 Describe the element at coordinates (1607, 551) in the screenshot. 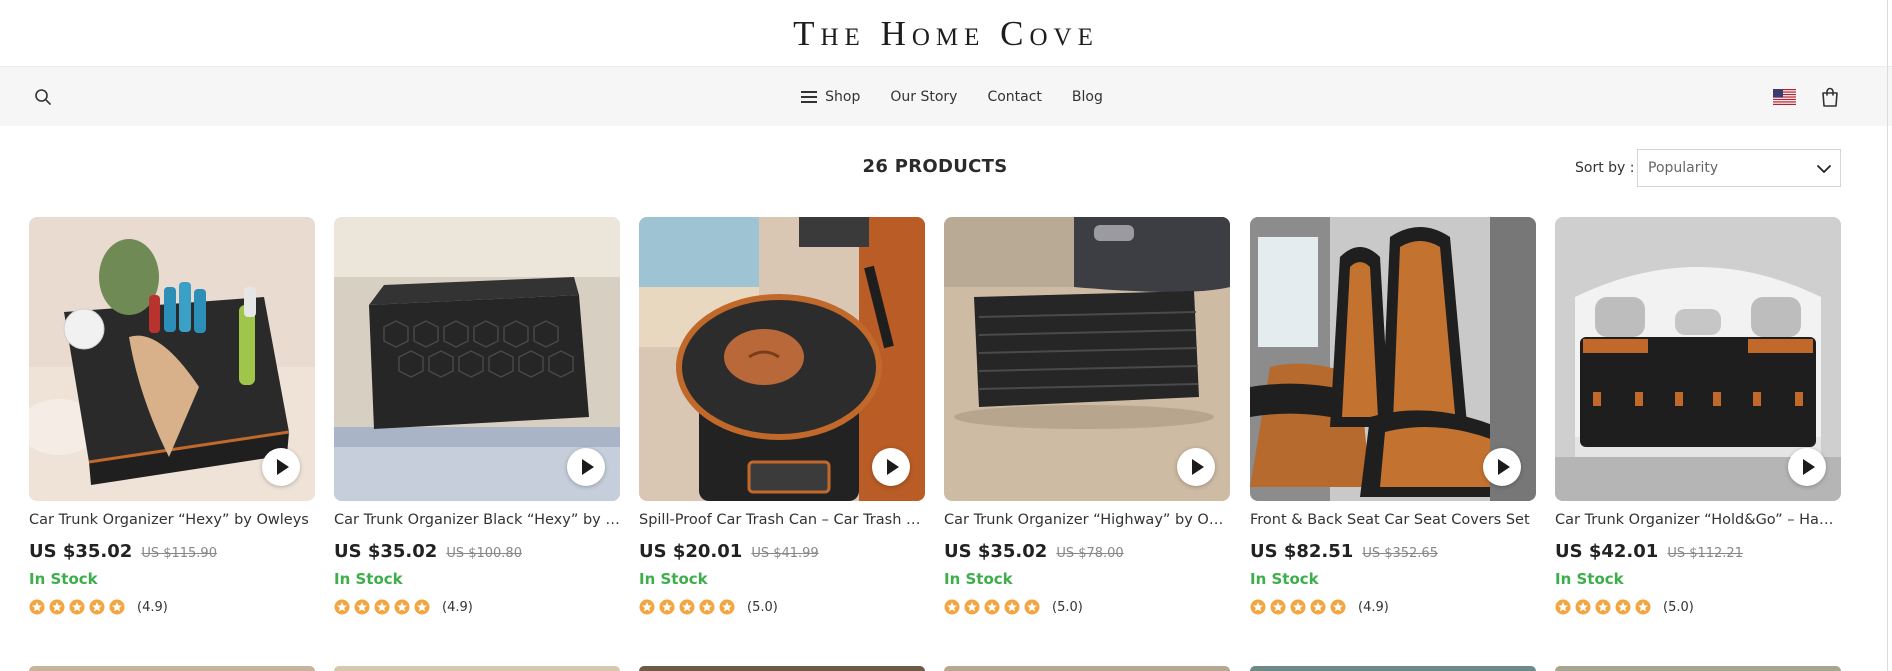

I see `product-price: US $42.01` at that location.